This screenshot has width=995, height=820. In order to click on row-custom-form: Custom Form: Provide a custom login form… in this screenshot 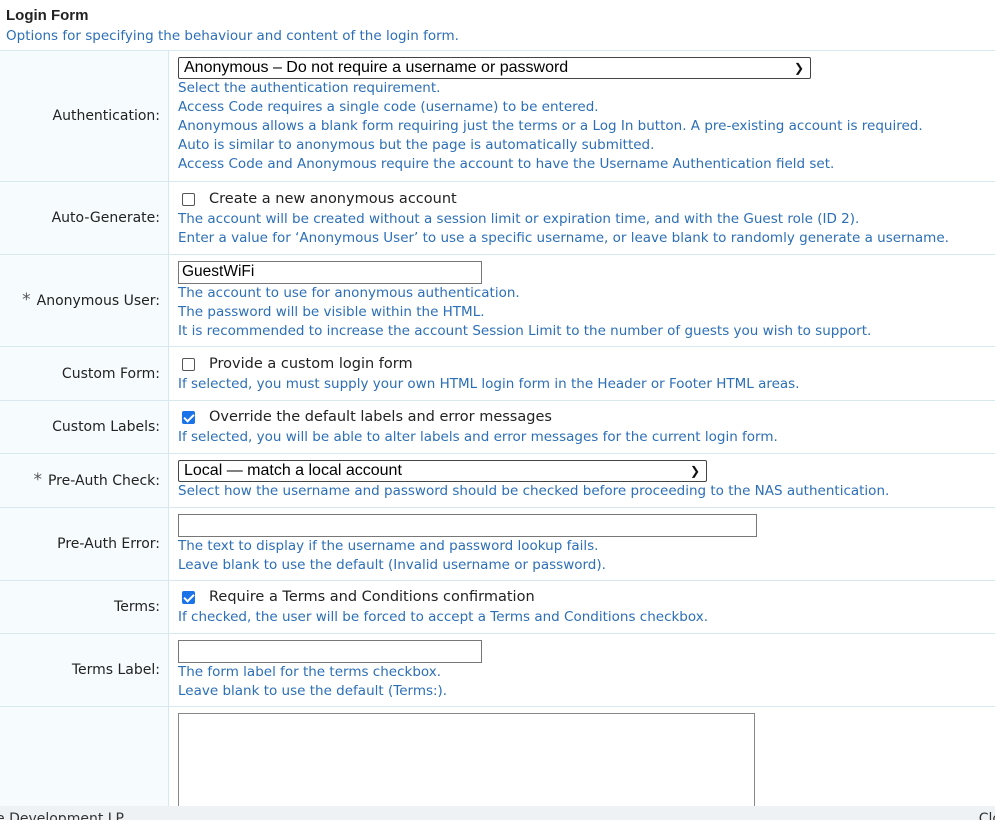, I will do `click(497, 374)`.